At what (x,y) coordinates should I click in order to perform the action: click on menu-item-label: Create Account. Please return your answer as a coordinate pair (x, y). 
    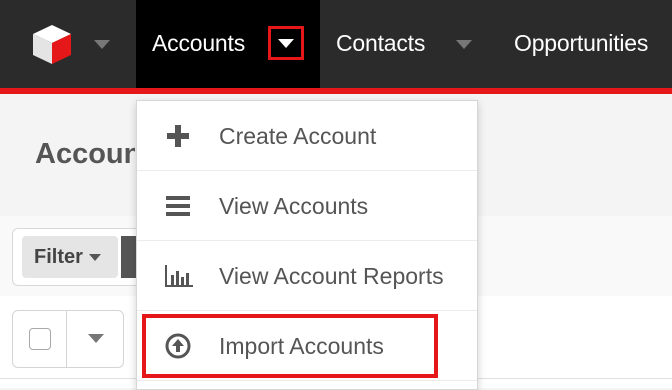
    Looking at the image, I should click on (298, 136).